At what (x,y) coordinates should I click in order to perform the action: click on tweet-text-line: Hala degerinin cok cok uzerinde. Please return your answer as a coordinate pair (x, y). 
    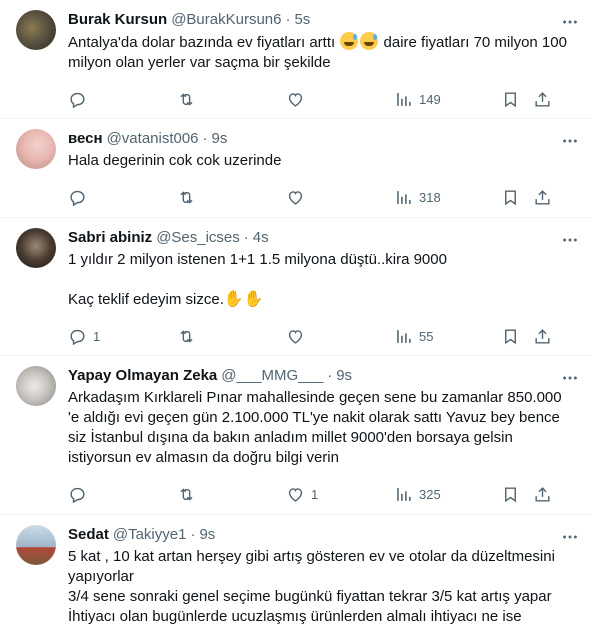
    Looking at the image, I should click on (175, 160).